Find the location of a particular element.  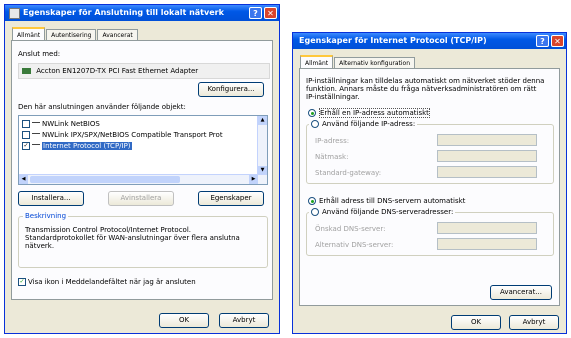

subnet-mask-field is located at coordinates (487, 156).